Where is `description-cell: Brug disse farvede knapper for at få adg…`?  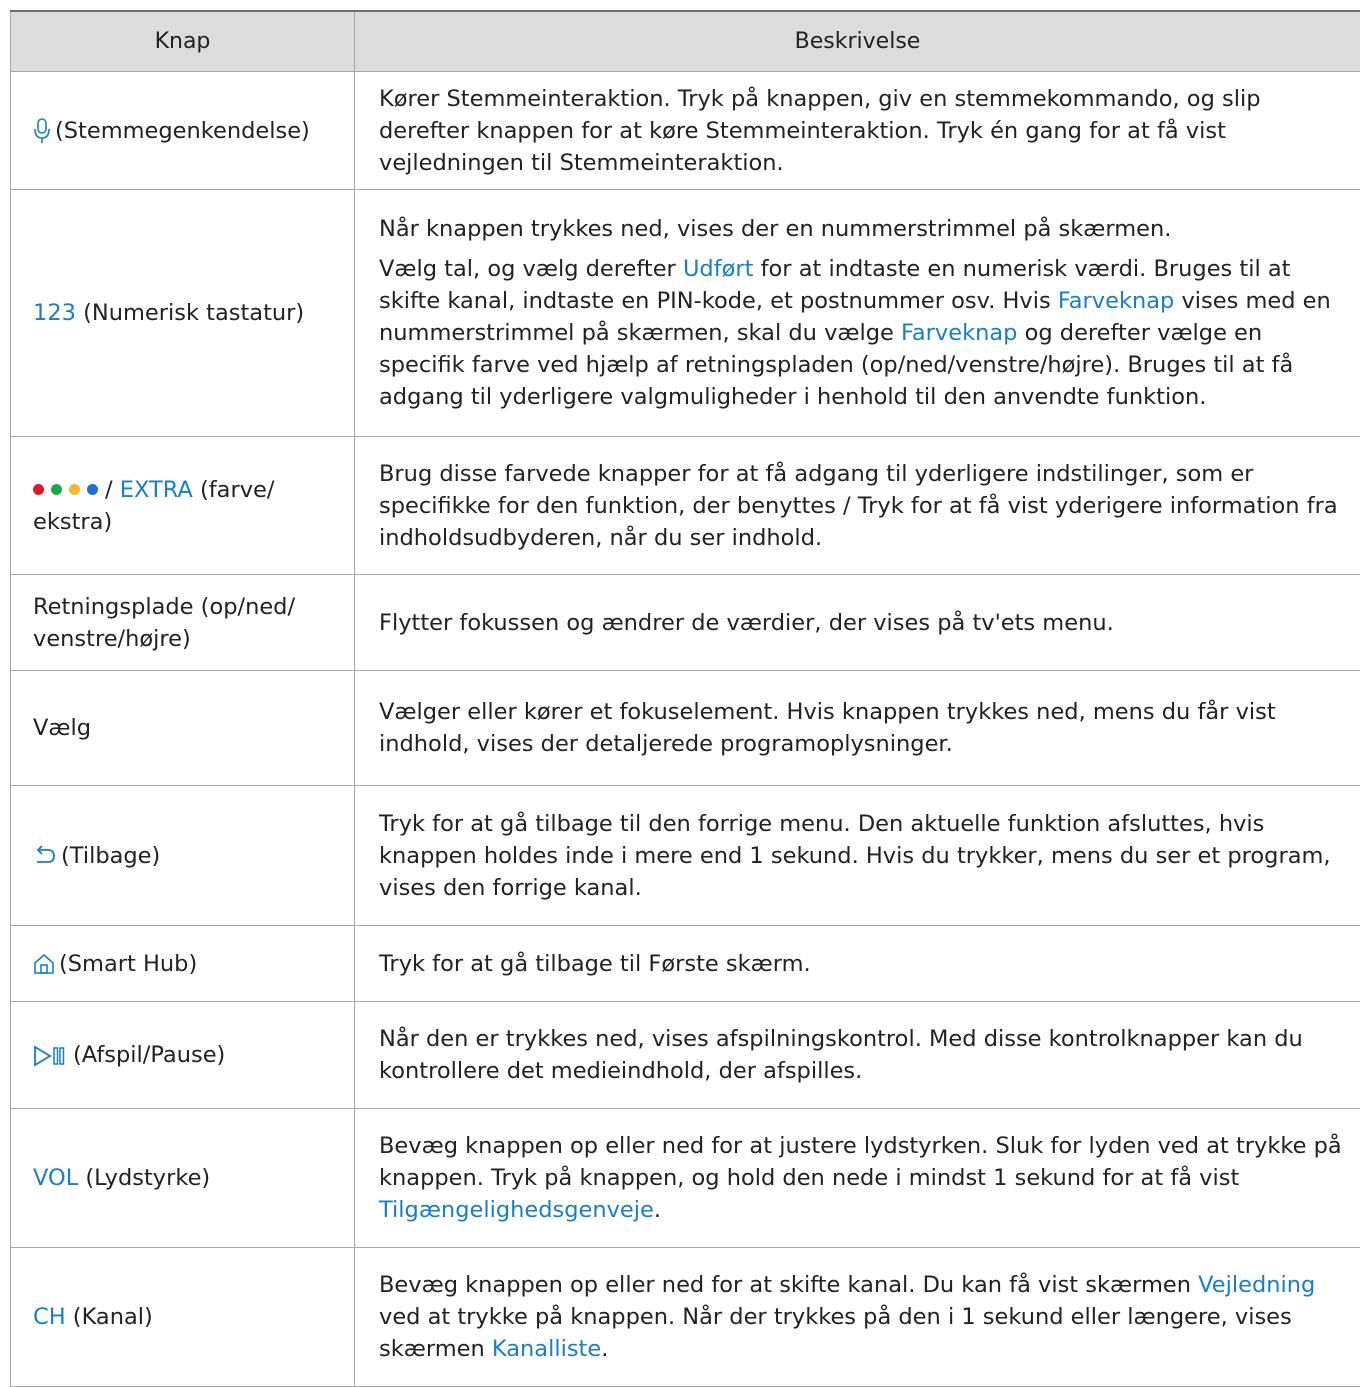
description-cell: Brug disse farvede knapper for at få adg… is located at coordinates (857, 506).